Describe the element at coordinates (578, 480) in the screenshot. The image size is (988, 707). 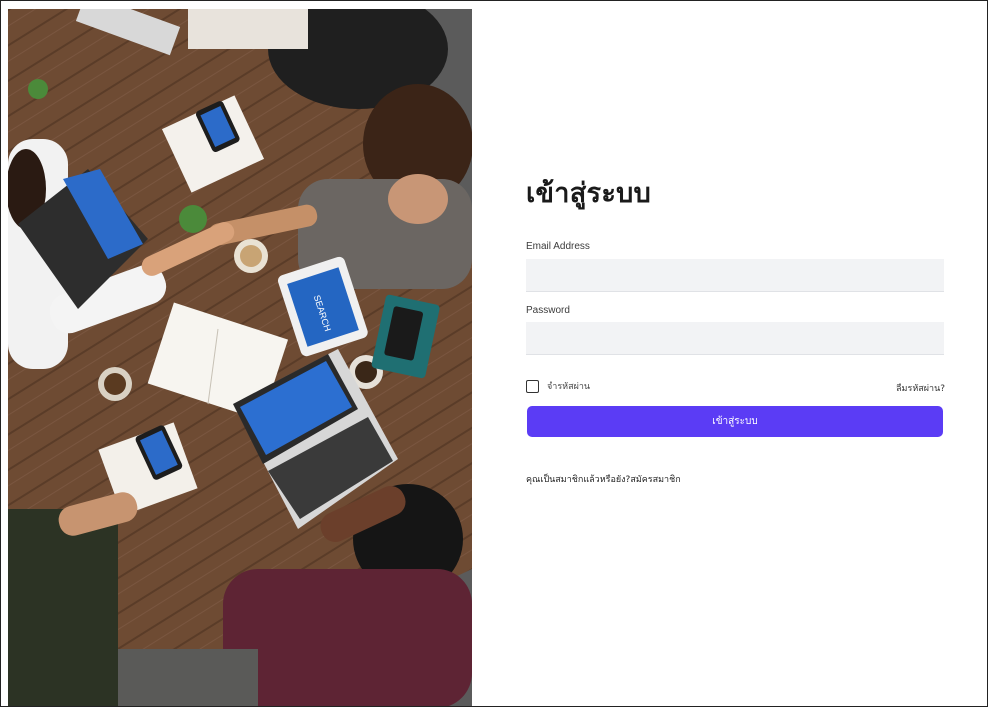
I see `signup-prompt-text: คุณเป็นสมาชิกแล้วหรือยัง?` at that location.